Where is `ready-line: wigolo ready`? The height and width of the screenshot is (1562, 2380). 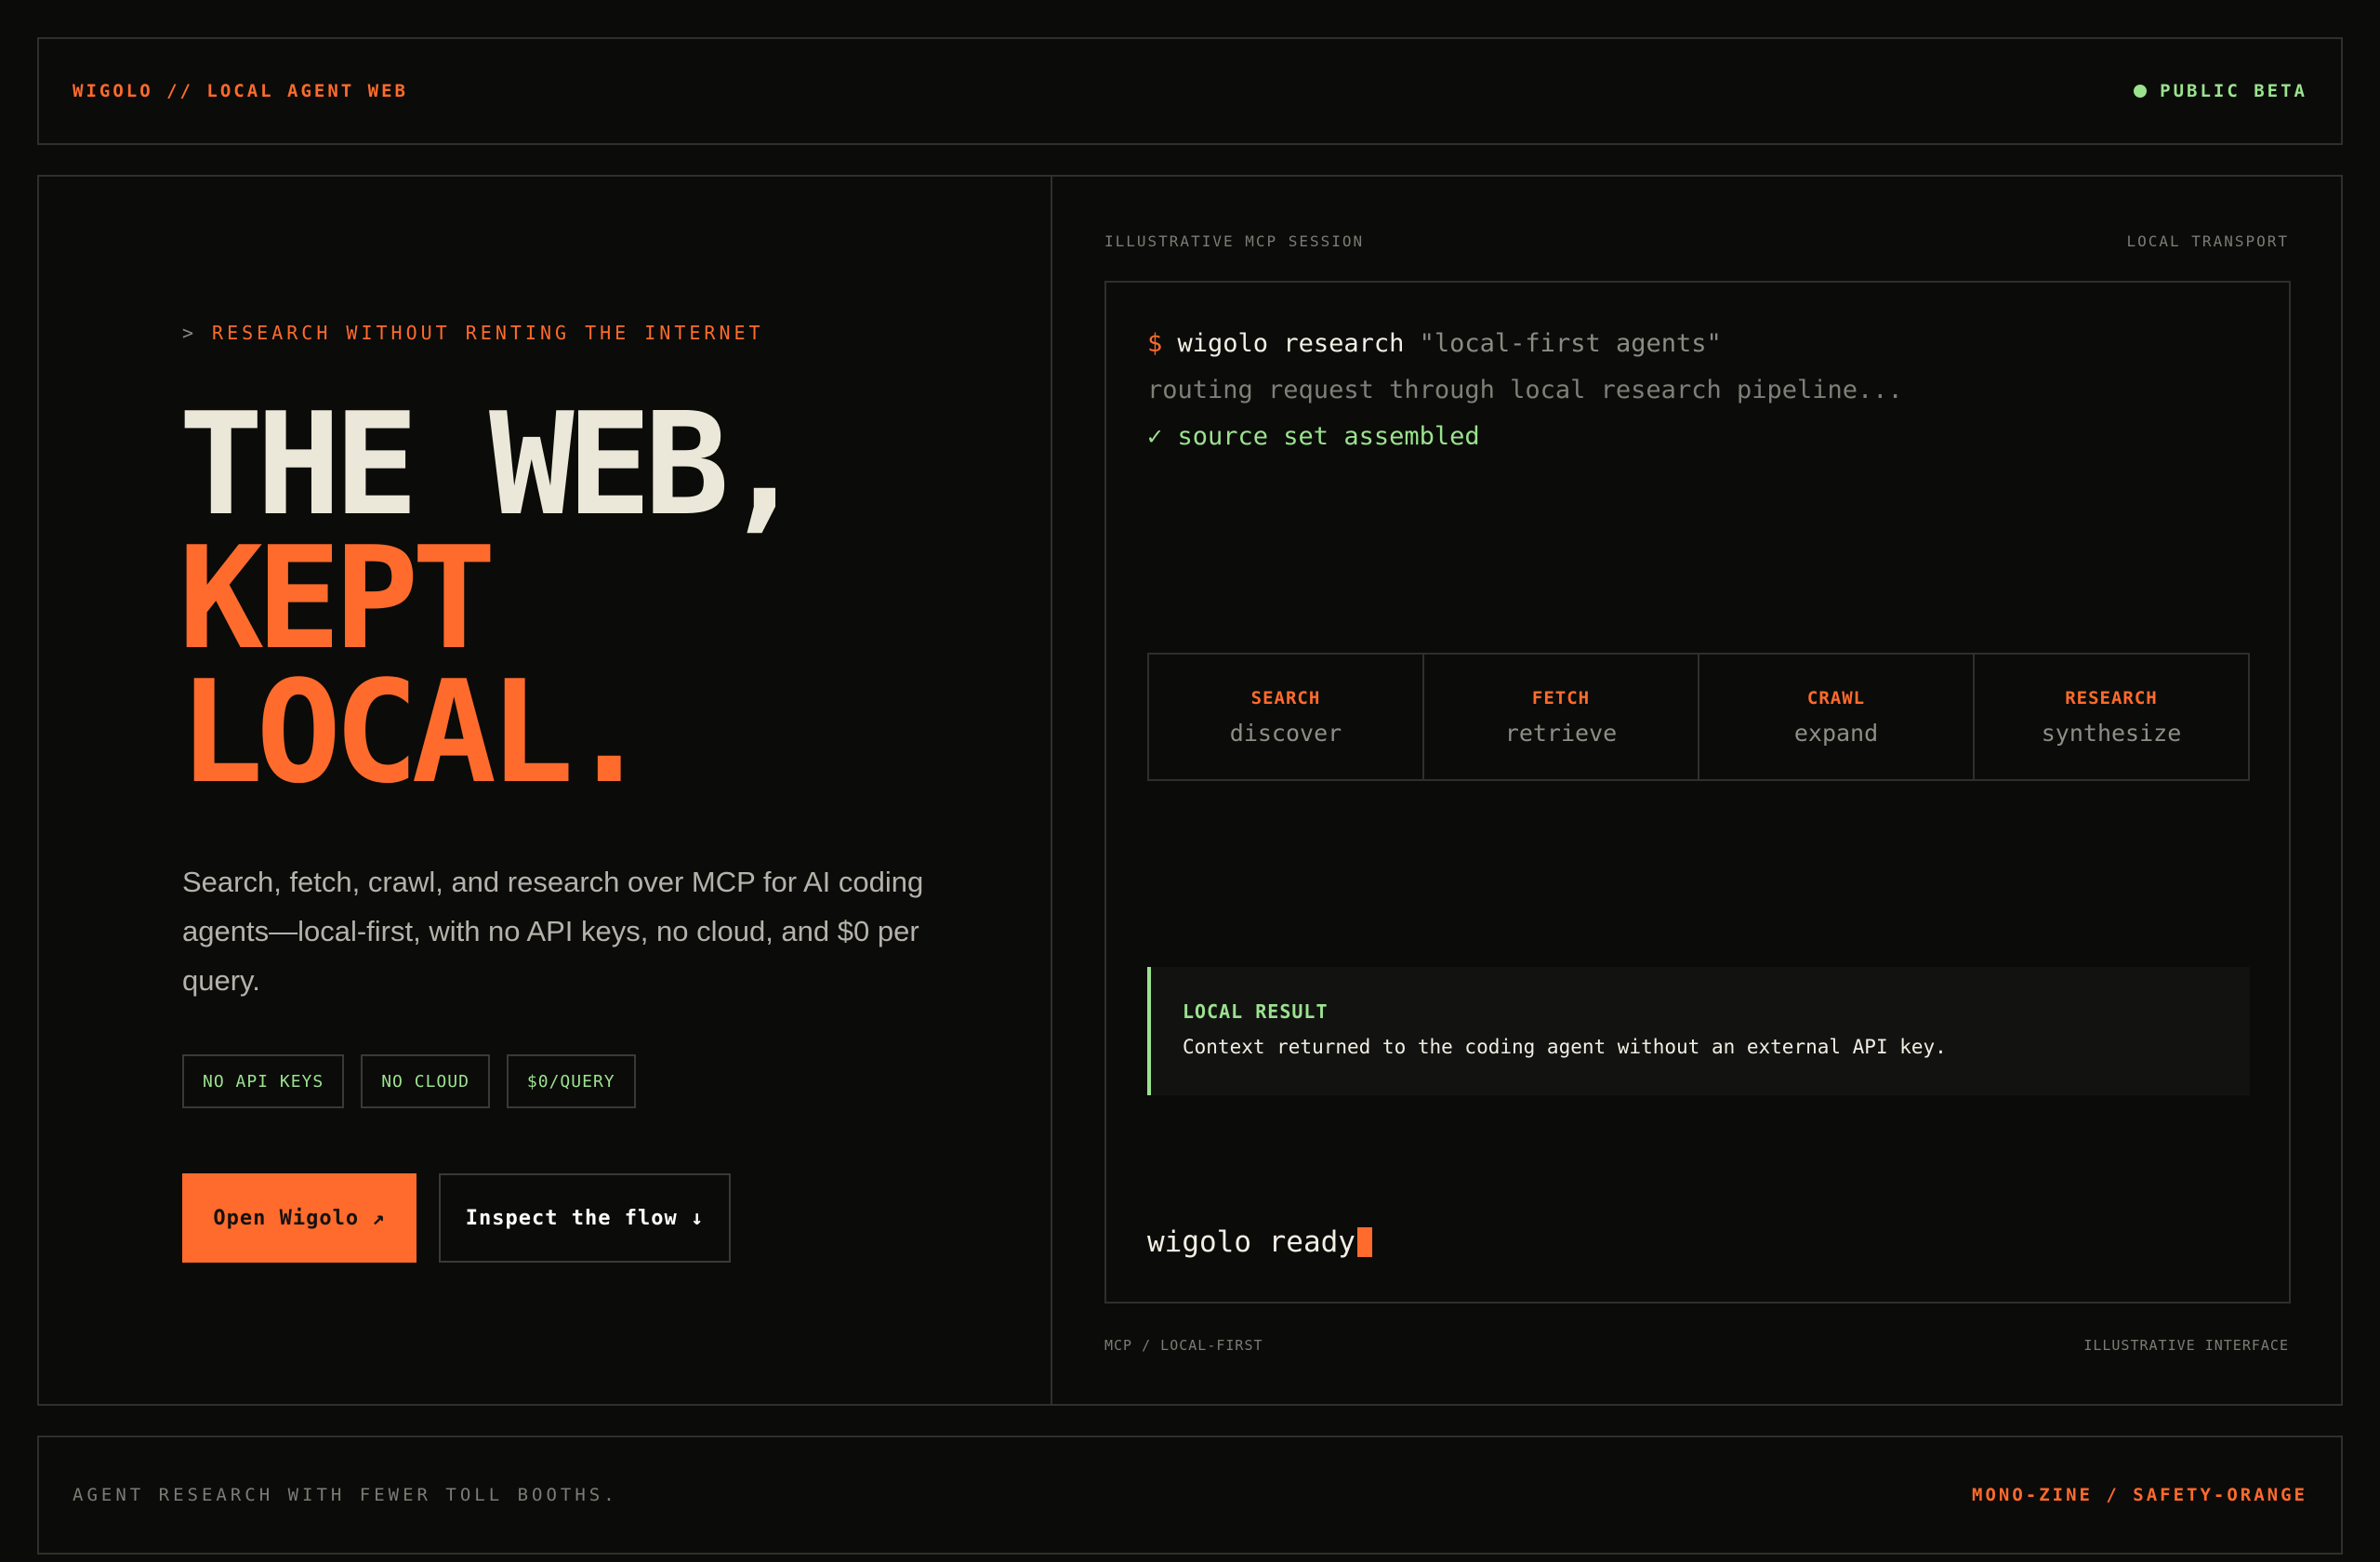
ready-line: wigolo ready is located at coordinates (1259, 1242).